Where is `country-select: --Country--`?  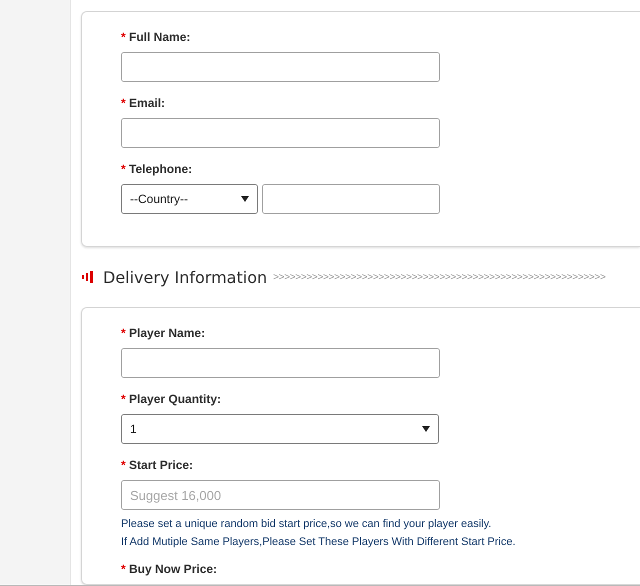 country-select: --Country-- is located at coordinates (189, 199).